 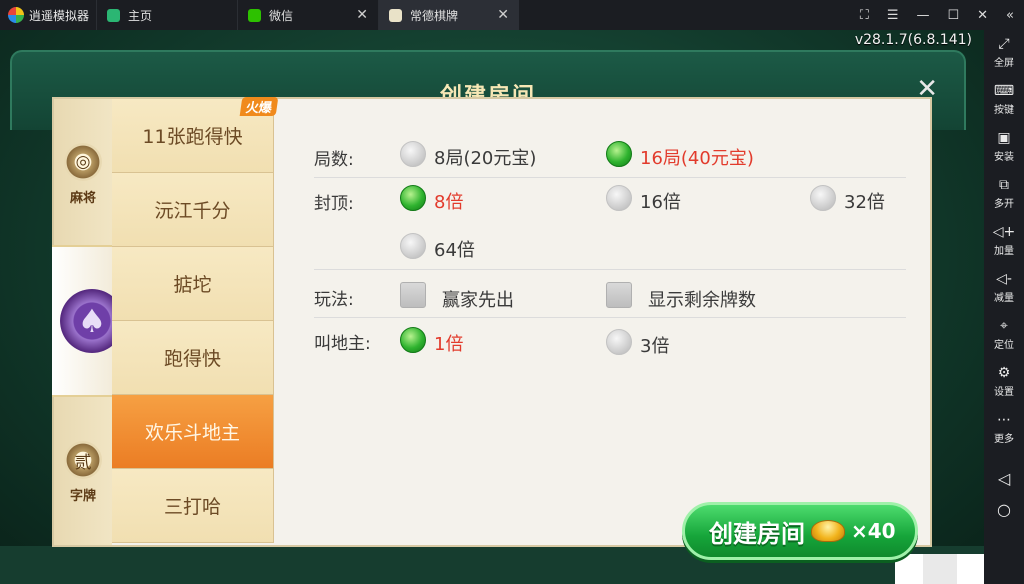 What do you see at coordinates (937, 15) in the screenshot?
I see `window-controls: ⛶ ☰ — ☐ ✕ «` at bounding box center [937, 15].